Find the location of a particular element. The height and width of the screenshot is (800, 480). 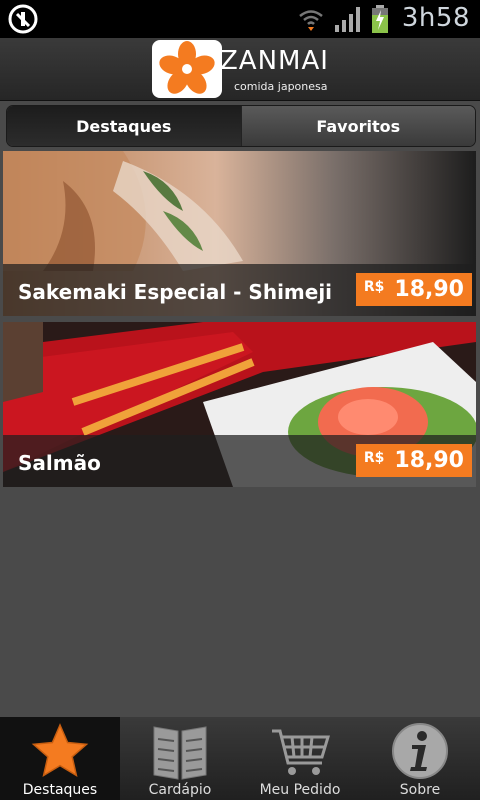

nav-label: Destaques is located at coordinates (60, 790).